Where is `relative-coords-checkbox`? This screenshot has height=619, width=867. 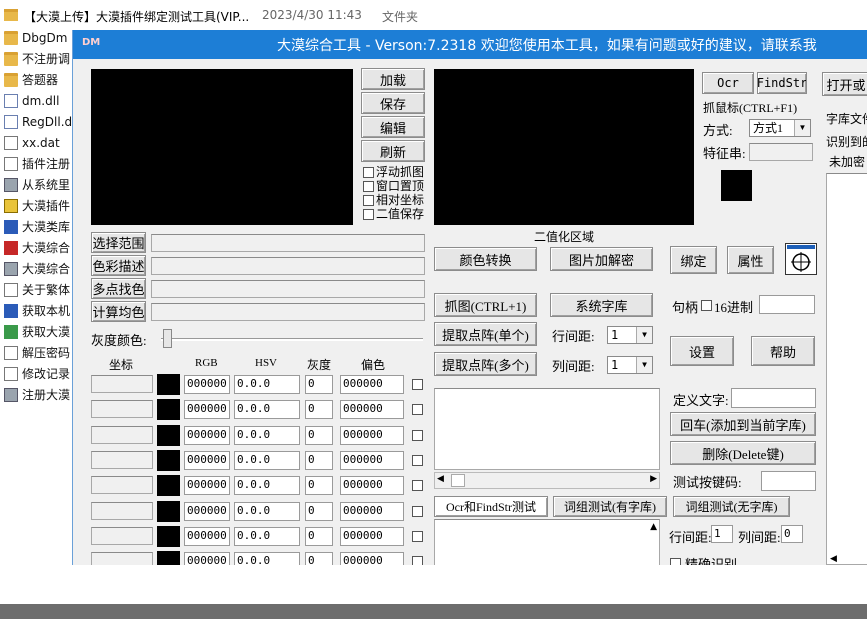 relative-coords-checkbox is located at coordinates (368, 200).